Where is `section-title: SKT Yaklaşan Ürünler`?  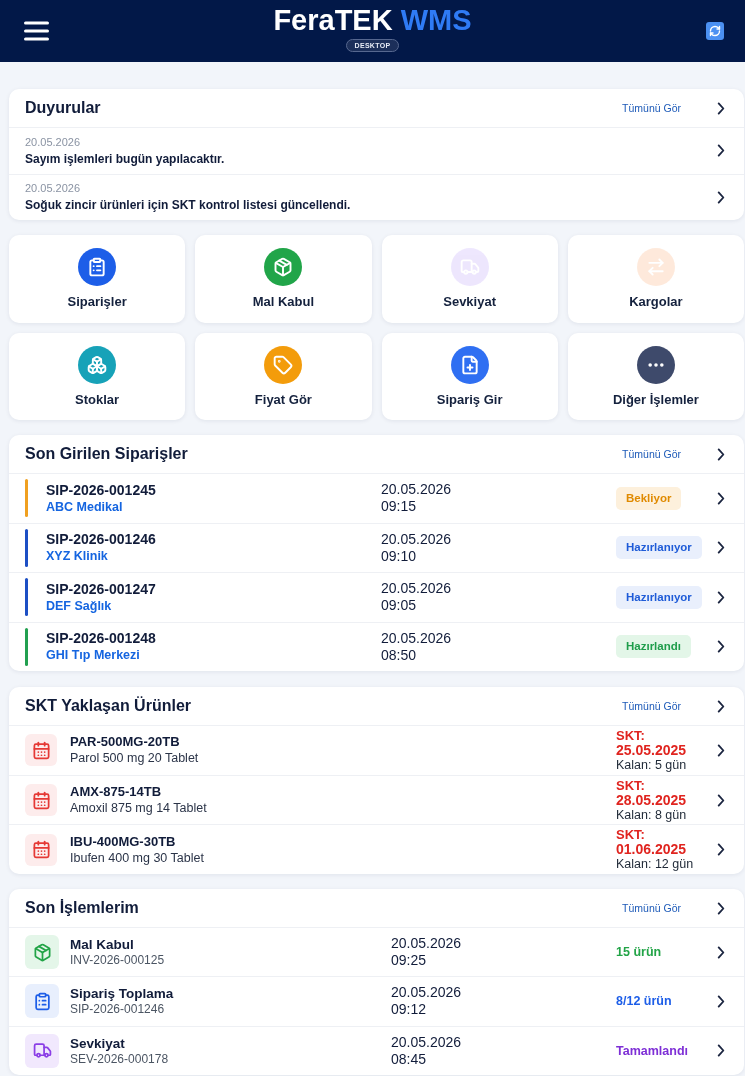
section-title: SKT Yaklaşan Ürünler is located at coordinates (108, 706).